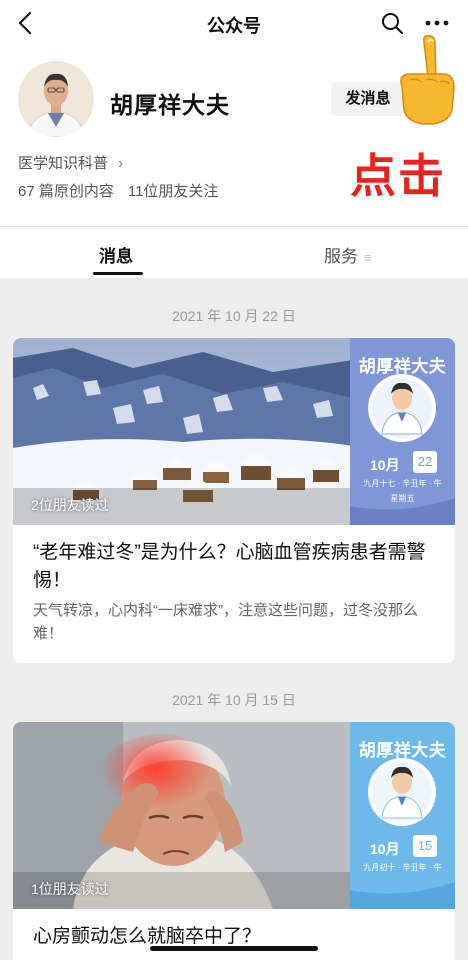  Describe the element at coordinates (70, 505) in the screenshot. I see `friends-read-label: 2位朋友读过` at that location.